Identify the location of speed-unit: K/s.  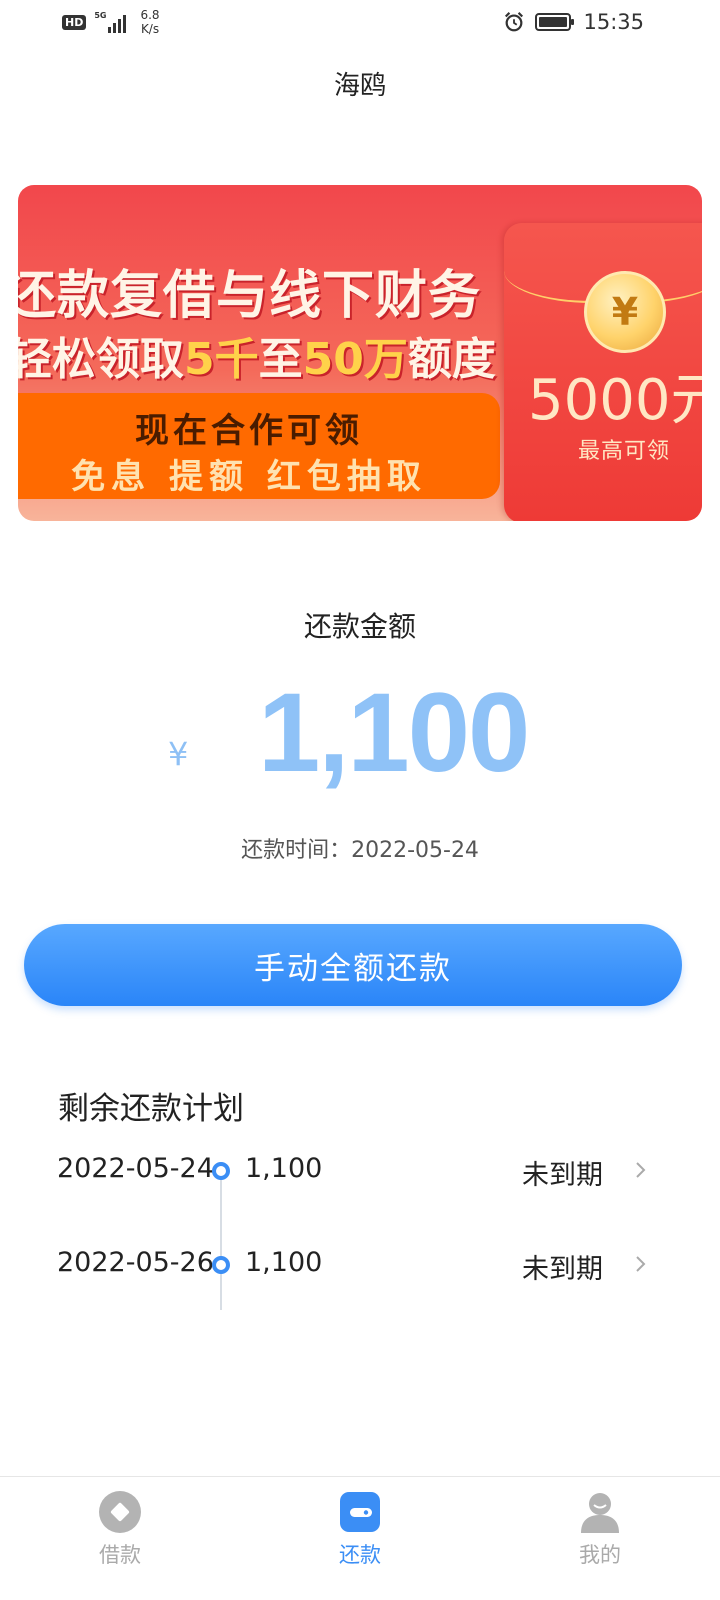
(150, 29).